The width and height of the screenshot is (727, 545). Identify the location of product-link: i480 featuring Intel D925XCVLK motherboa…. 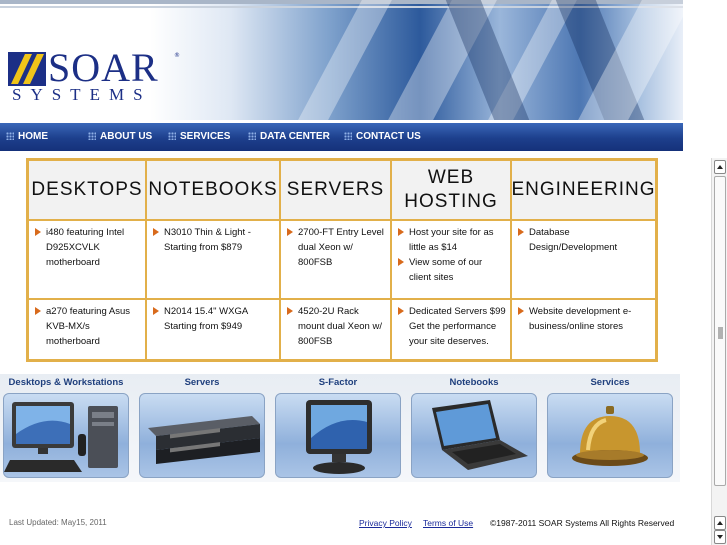
(88, 247).